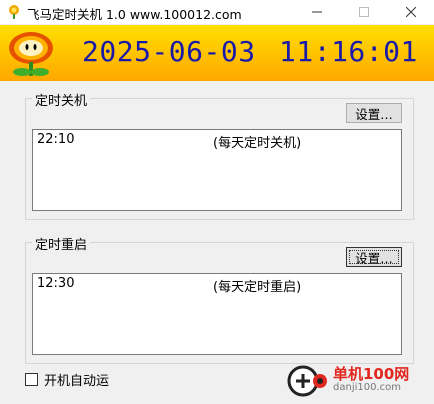 This screenshot has height=404, width=434. Describe the element at coordinates (367, 387) in the screenshot. I see `watermark-url: danji100.com` at that location.